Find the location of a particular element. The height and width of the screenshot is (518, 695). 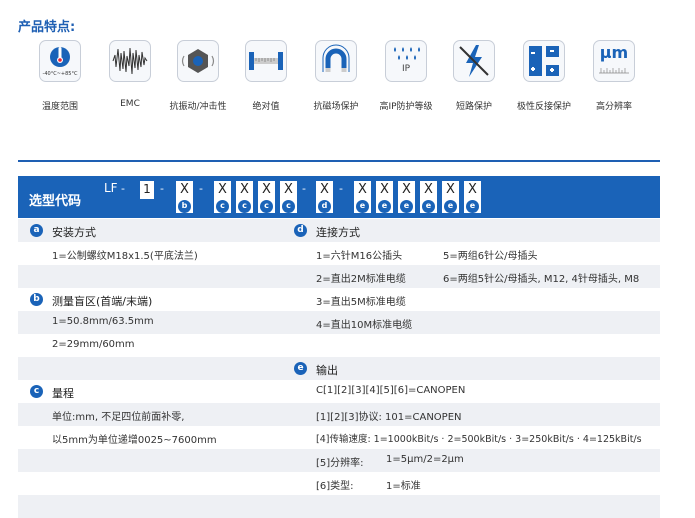

code-badge-d: d is located at coordinates (324, 206).